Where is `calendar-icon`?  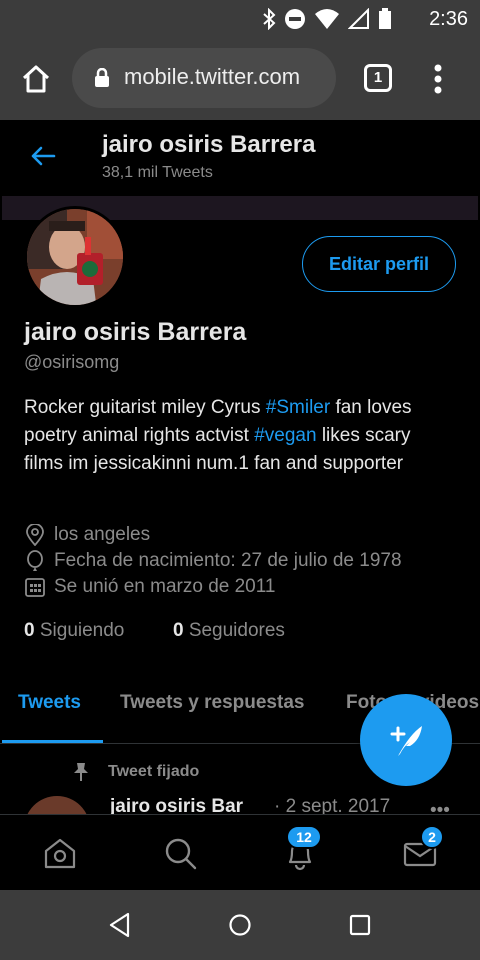 calendar-icon is located at coordinates (35, 587).